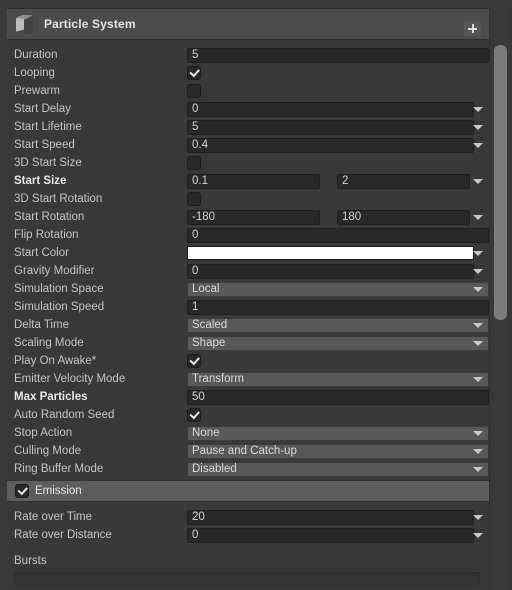 The image size is (512, 590). What do you see at coordinates (59, 289) in the screenshot?
I see `property-label-simulation-space: Simulation Space` at bounding box center [59, 289].